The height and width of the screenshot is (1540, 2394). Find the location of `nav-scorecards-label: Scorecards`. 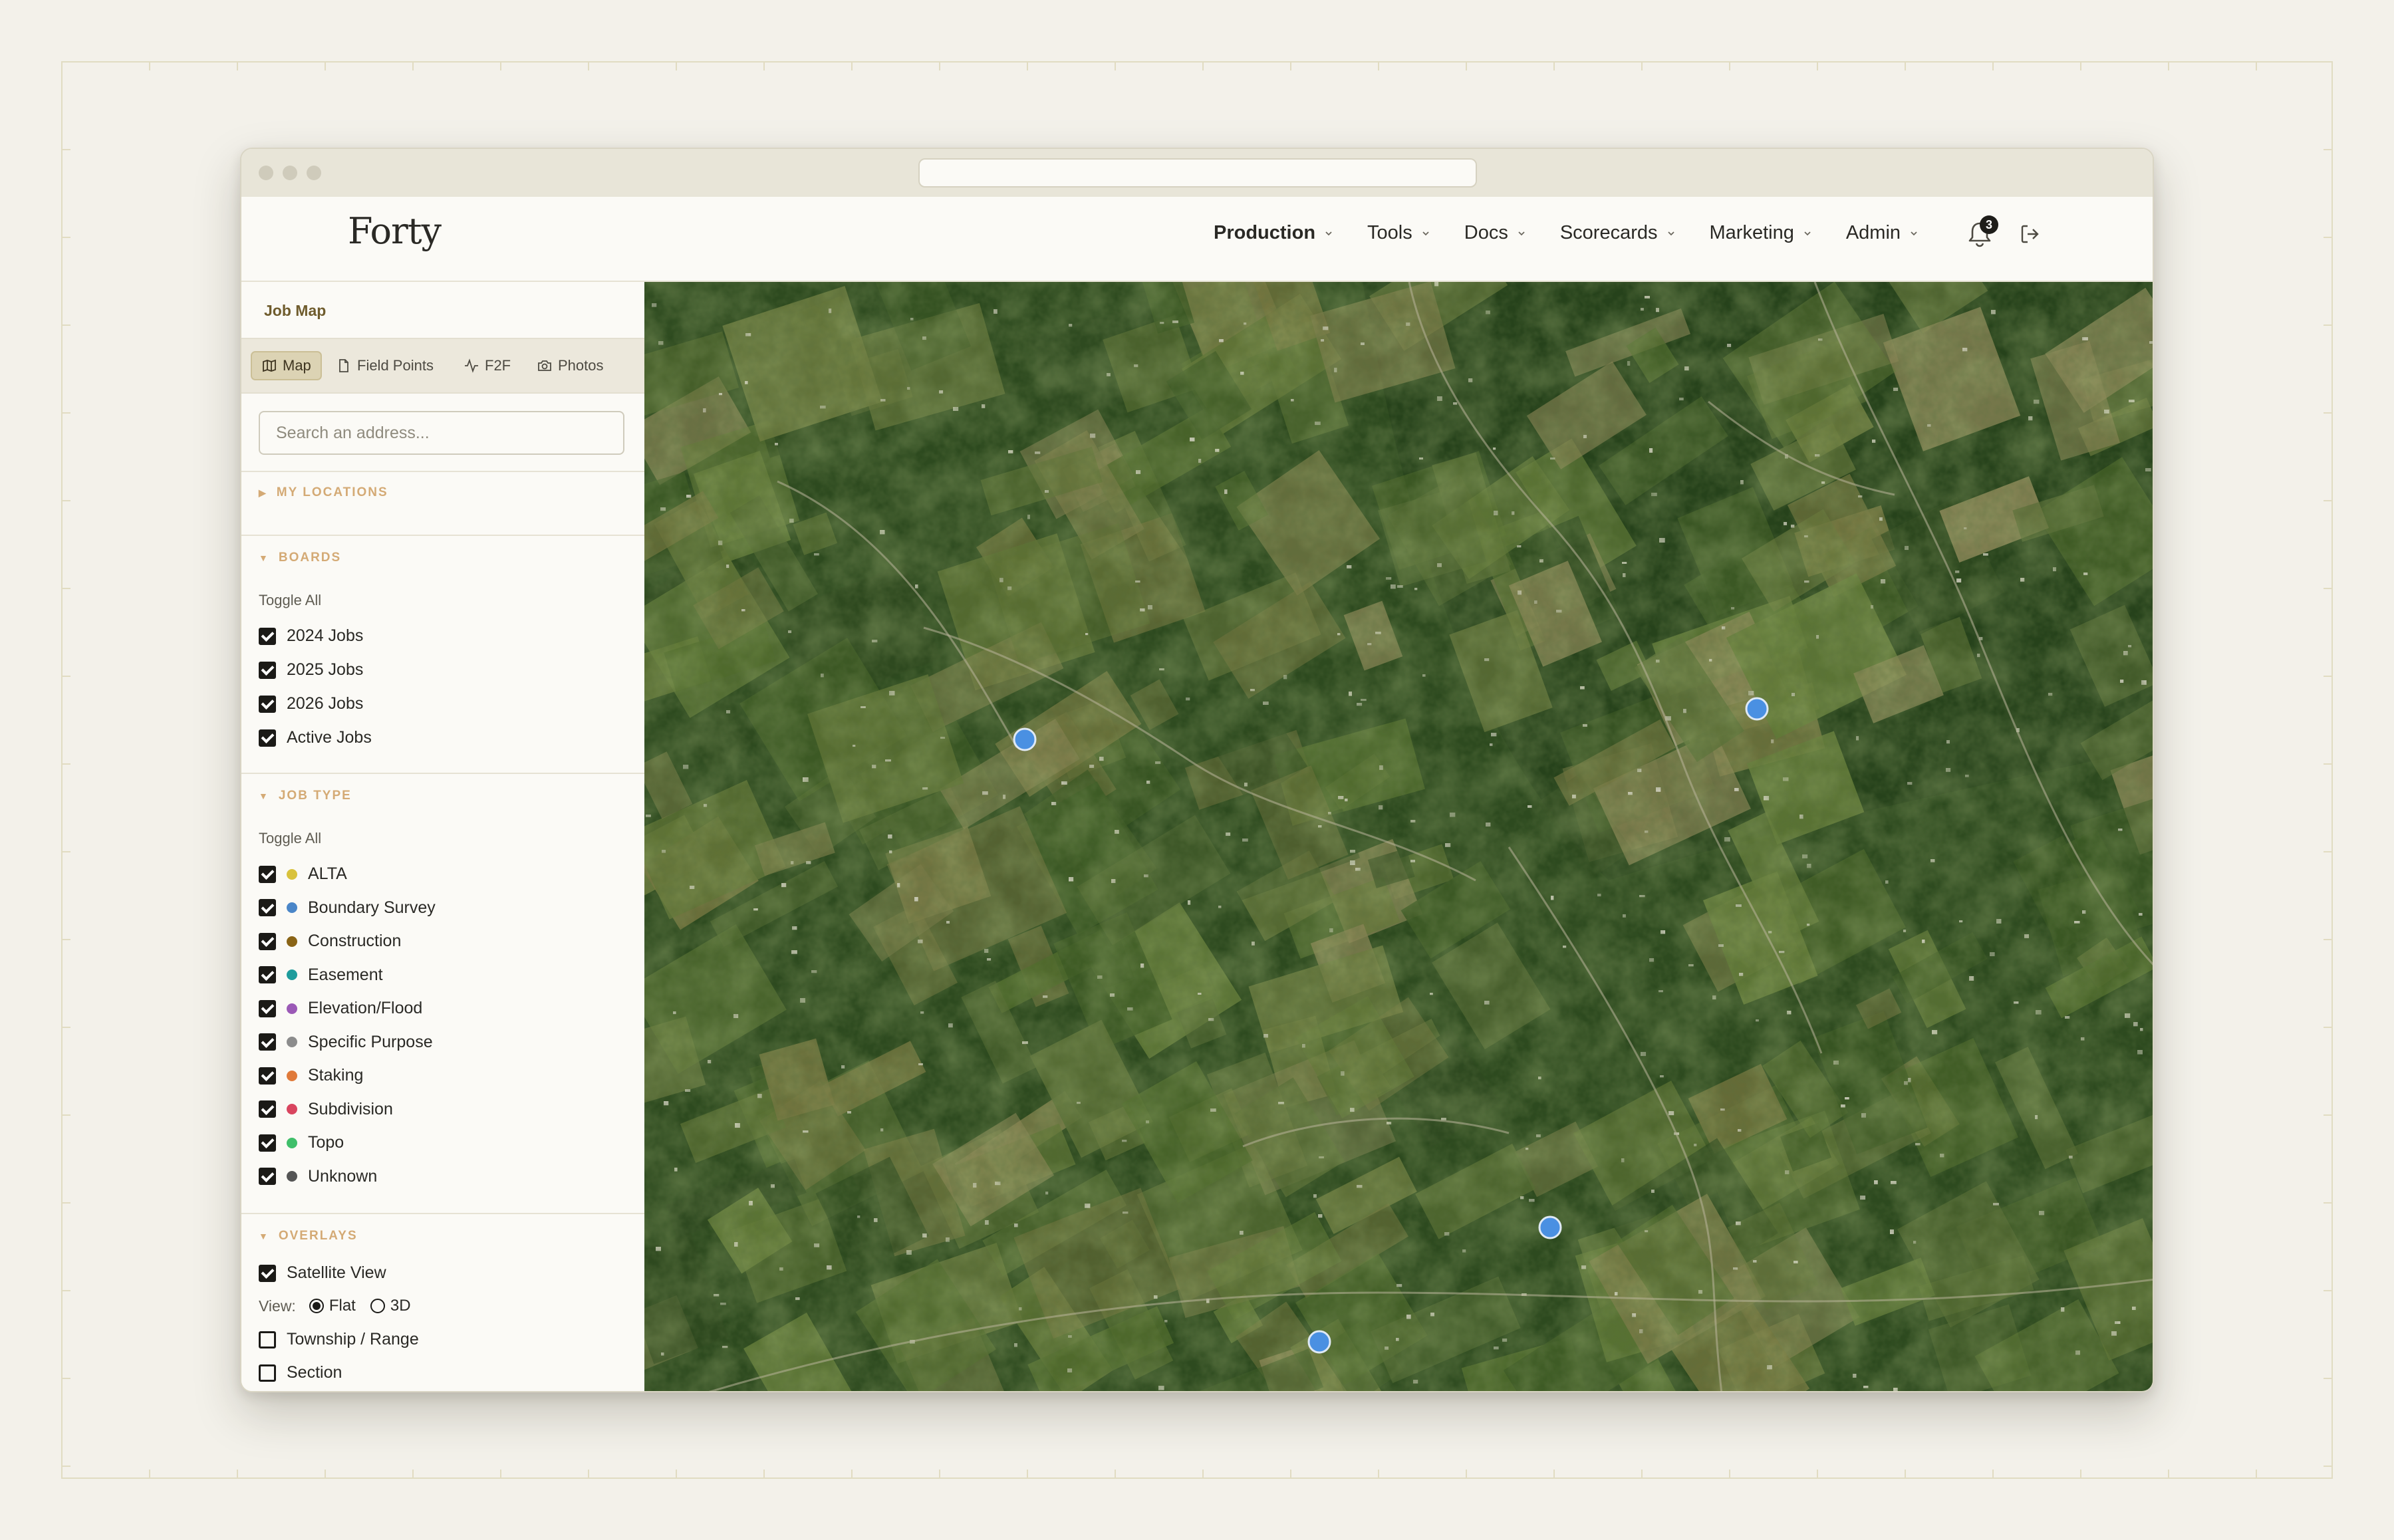

nav-scorecards-label: Scorecards is located at coordinates (1608, 232).